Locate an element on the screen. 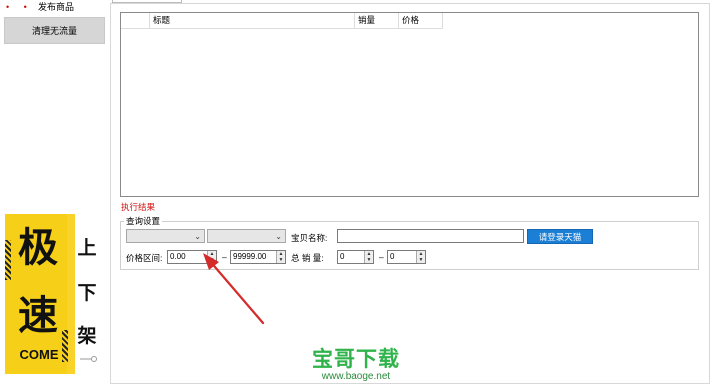 This screenshot has width=714, height=388. sidebar-item-label: 清理无流量 is located at coordinates (54, 31).